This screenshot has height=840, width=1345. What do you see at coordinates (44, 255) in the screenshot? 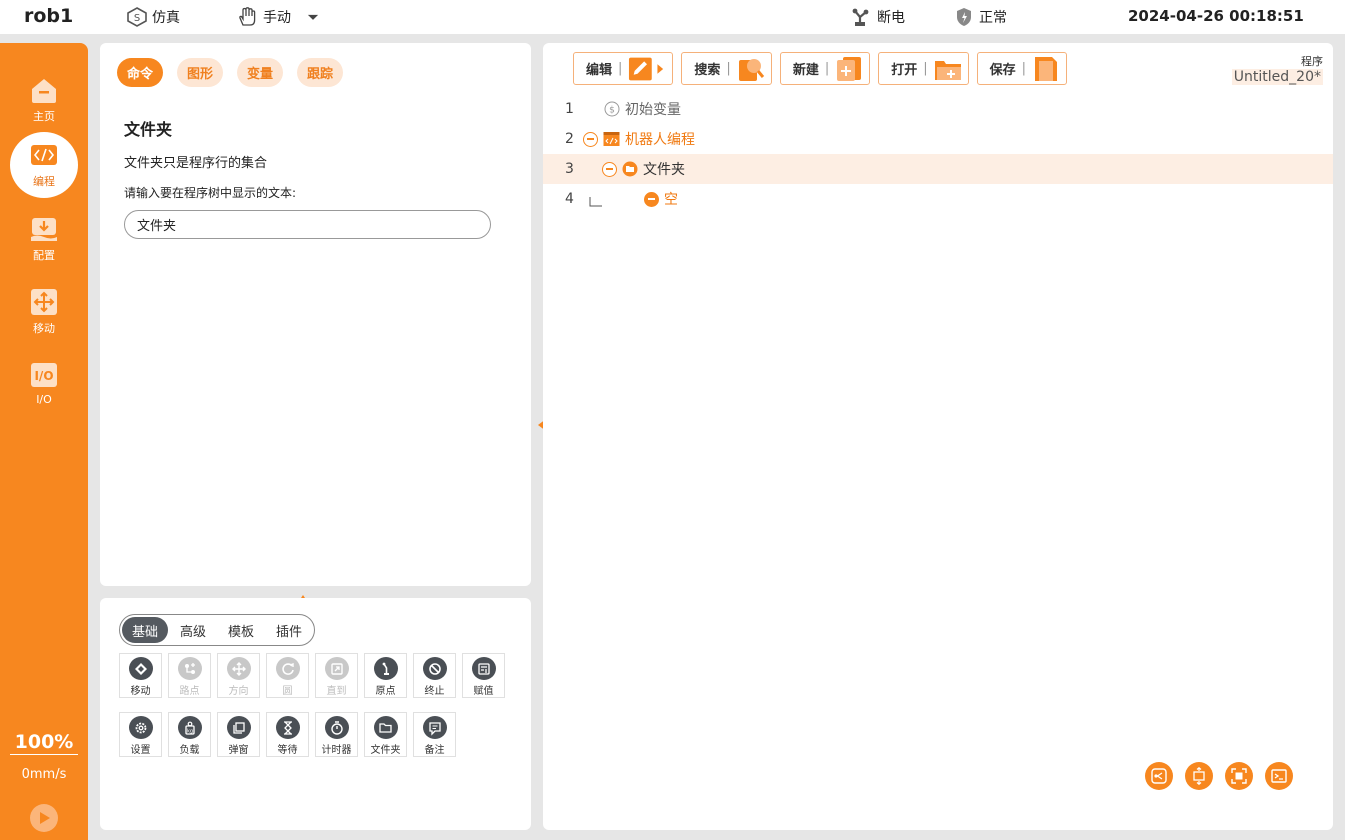
I see `sidebar-item-label: 配置` at bounding box center [44, 255].